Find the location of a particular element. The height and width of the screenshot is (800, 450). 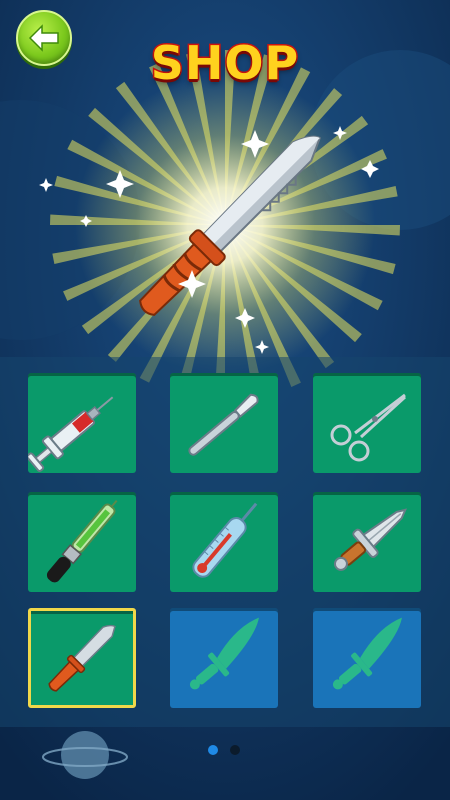

shop-item-syringe is located at coordinates (82, 423).